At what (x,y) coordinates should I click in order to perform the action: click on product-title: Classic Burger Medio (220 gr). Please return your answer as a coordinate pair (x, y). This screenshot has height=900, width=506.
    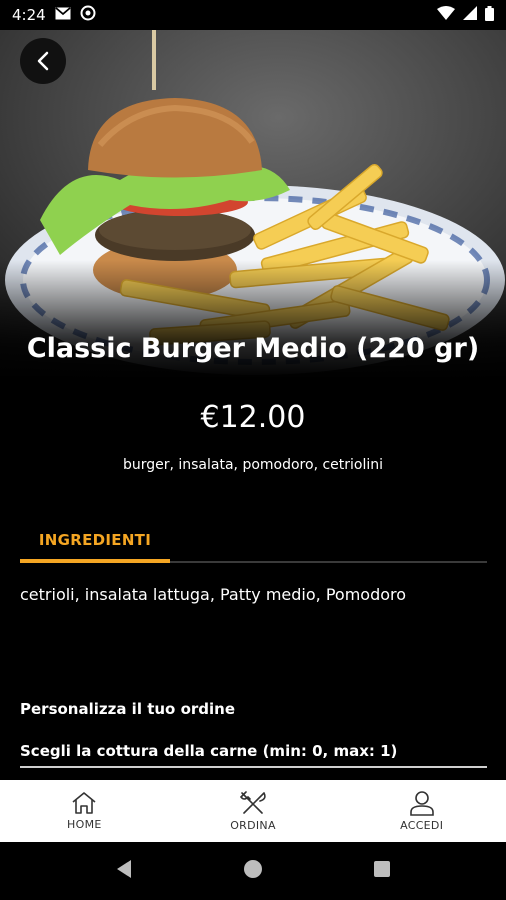
    Looking at the image, I should click on (253, 348).